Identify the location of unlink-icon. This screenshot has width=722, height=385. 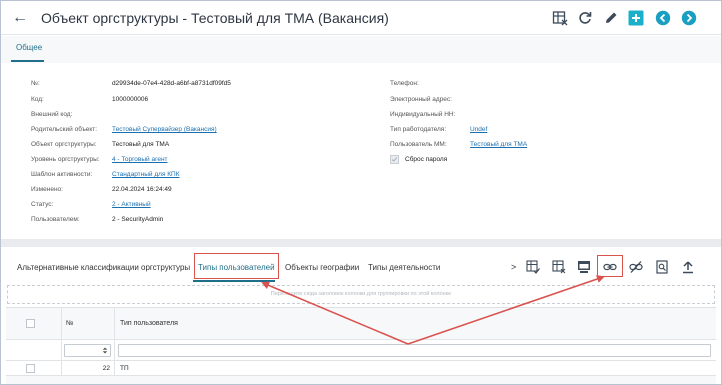
(636, 267).